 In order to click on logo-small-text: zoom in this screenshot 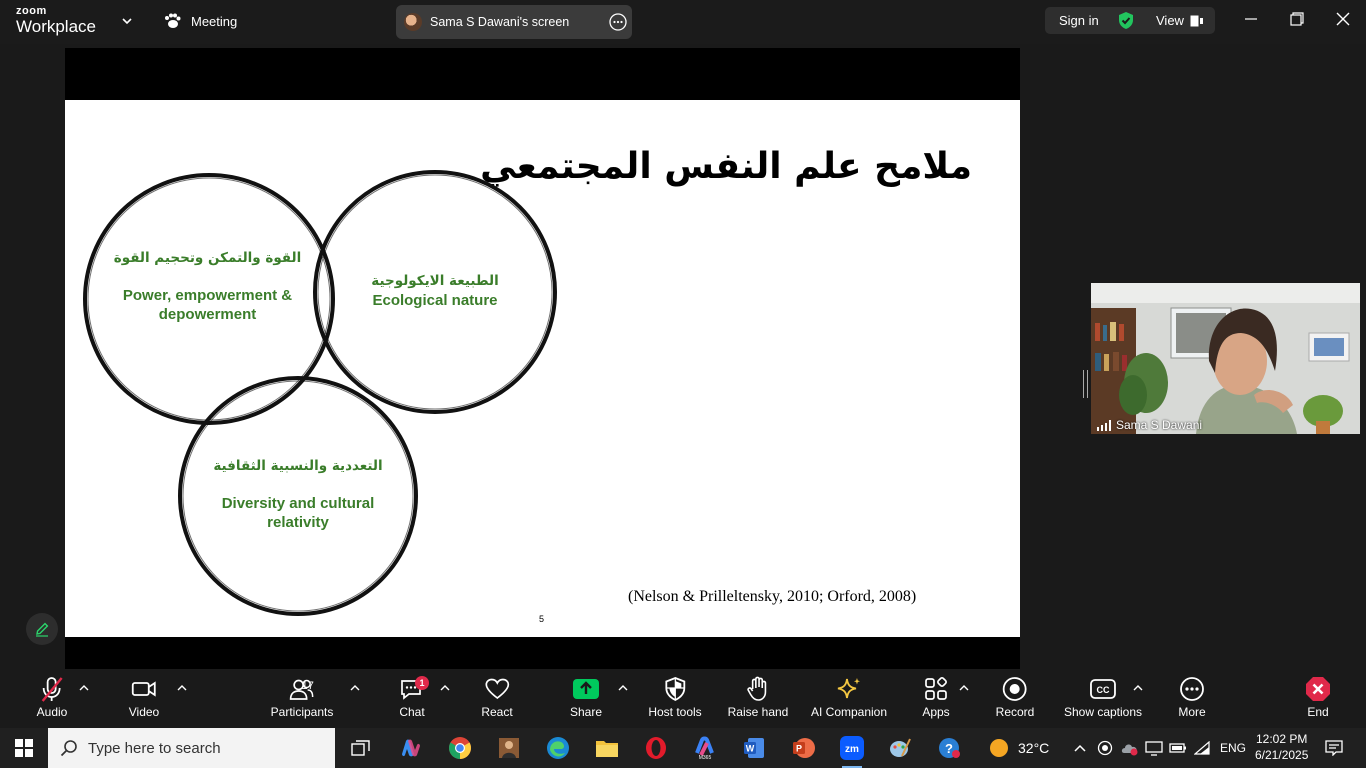, I will do `click(31, 11)`.